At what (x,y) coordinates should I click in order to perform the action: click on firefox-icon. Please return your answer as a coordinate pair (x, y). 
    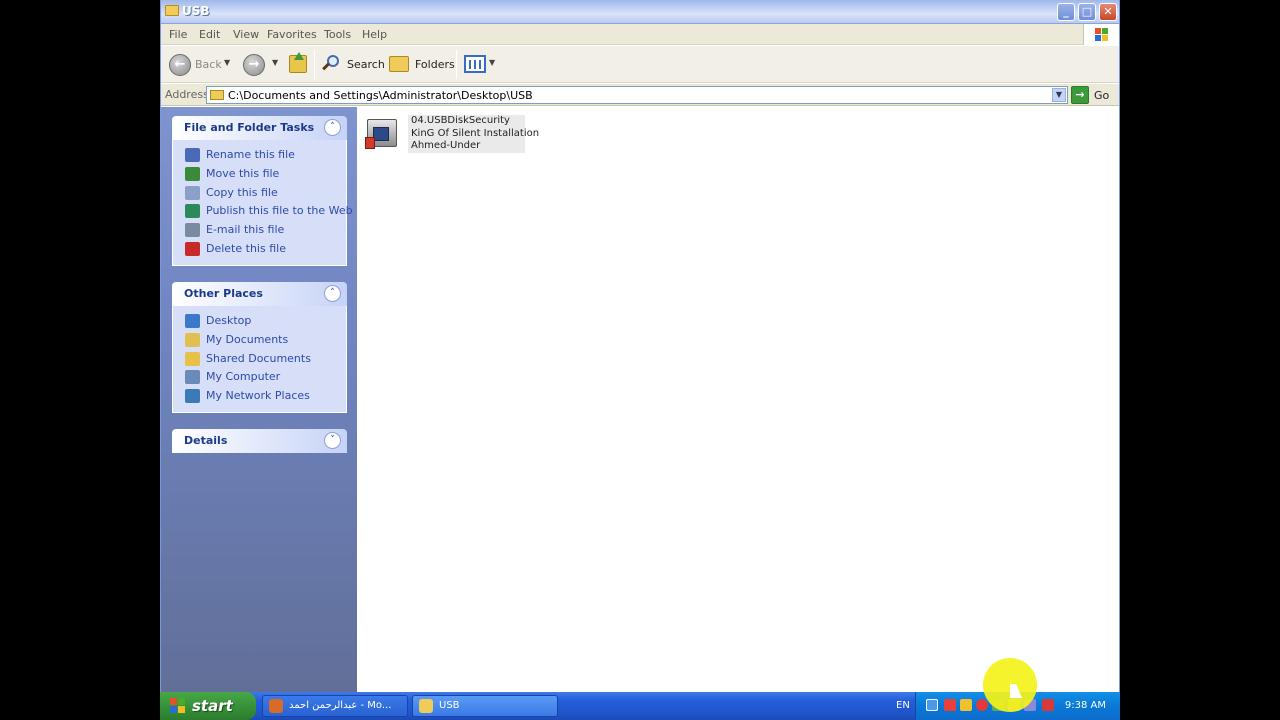
    Looking at the image, I should click on (276, 706).